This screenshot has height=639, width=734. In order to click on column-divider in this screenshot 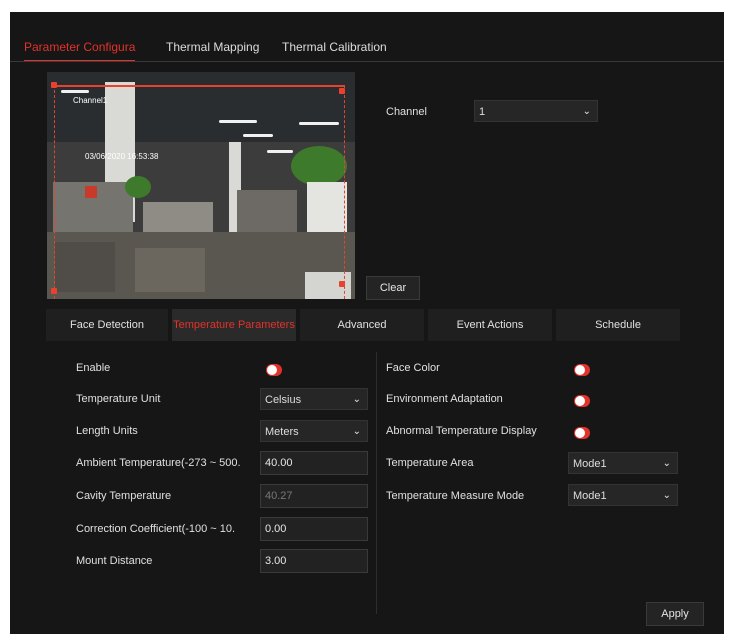, I will do `click(376, 483)`.